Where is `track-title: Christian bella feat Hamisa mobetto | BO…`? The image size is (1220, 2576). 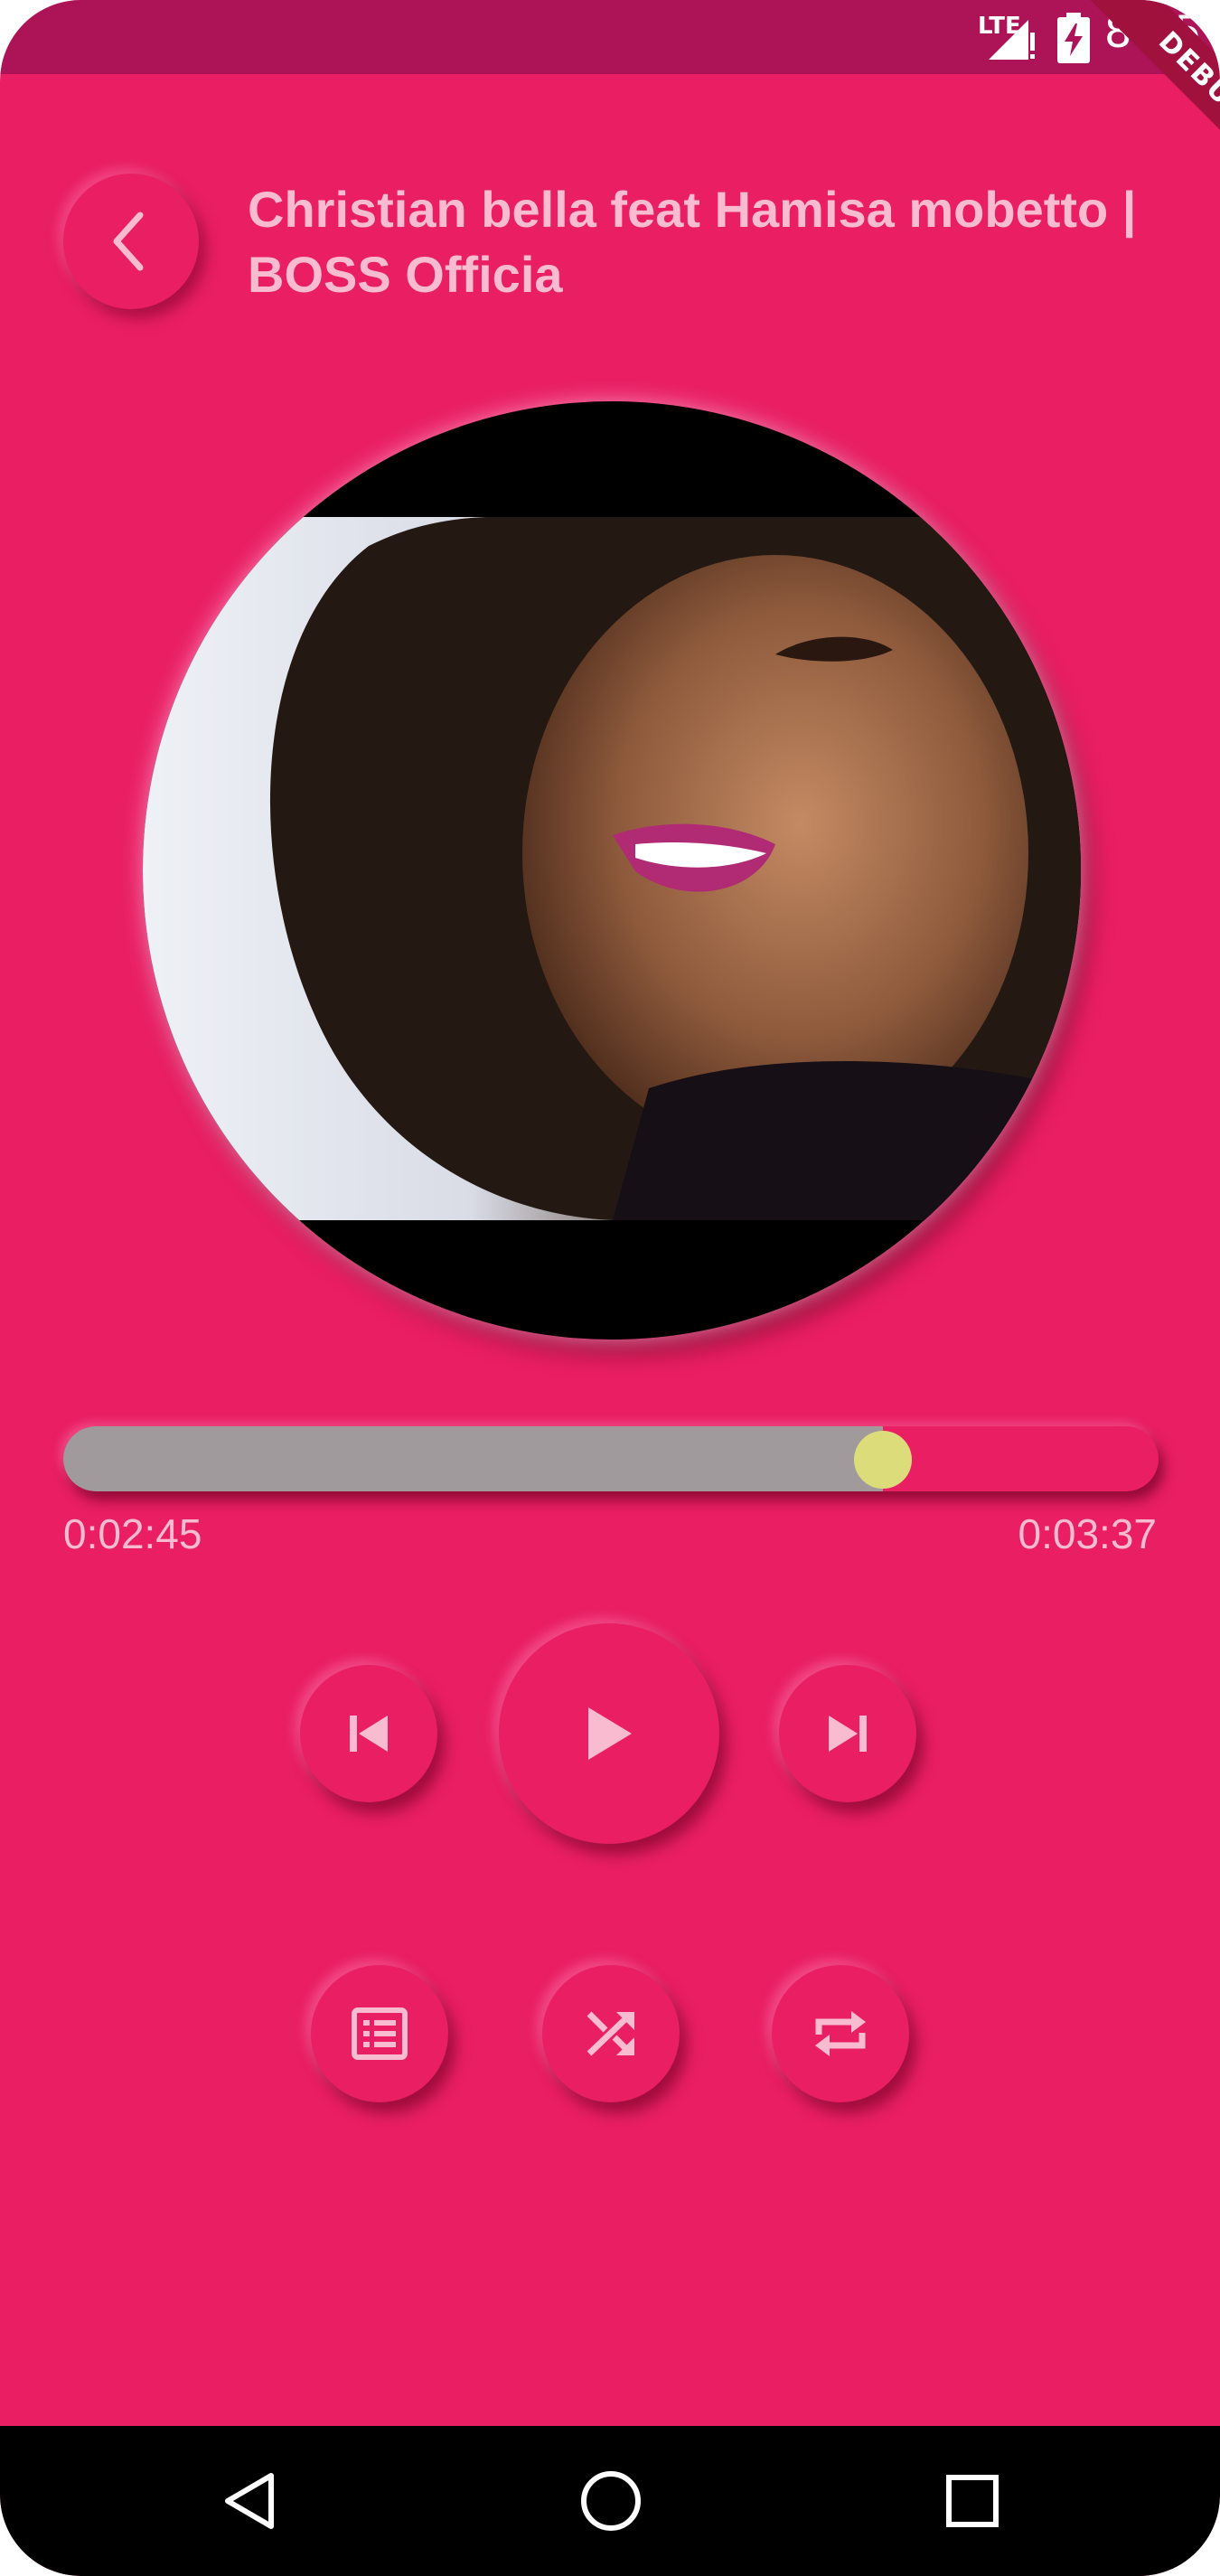 track-title: Christian bella feat Hamisa mobetto | BO… is located at coordinates (692, 242).